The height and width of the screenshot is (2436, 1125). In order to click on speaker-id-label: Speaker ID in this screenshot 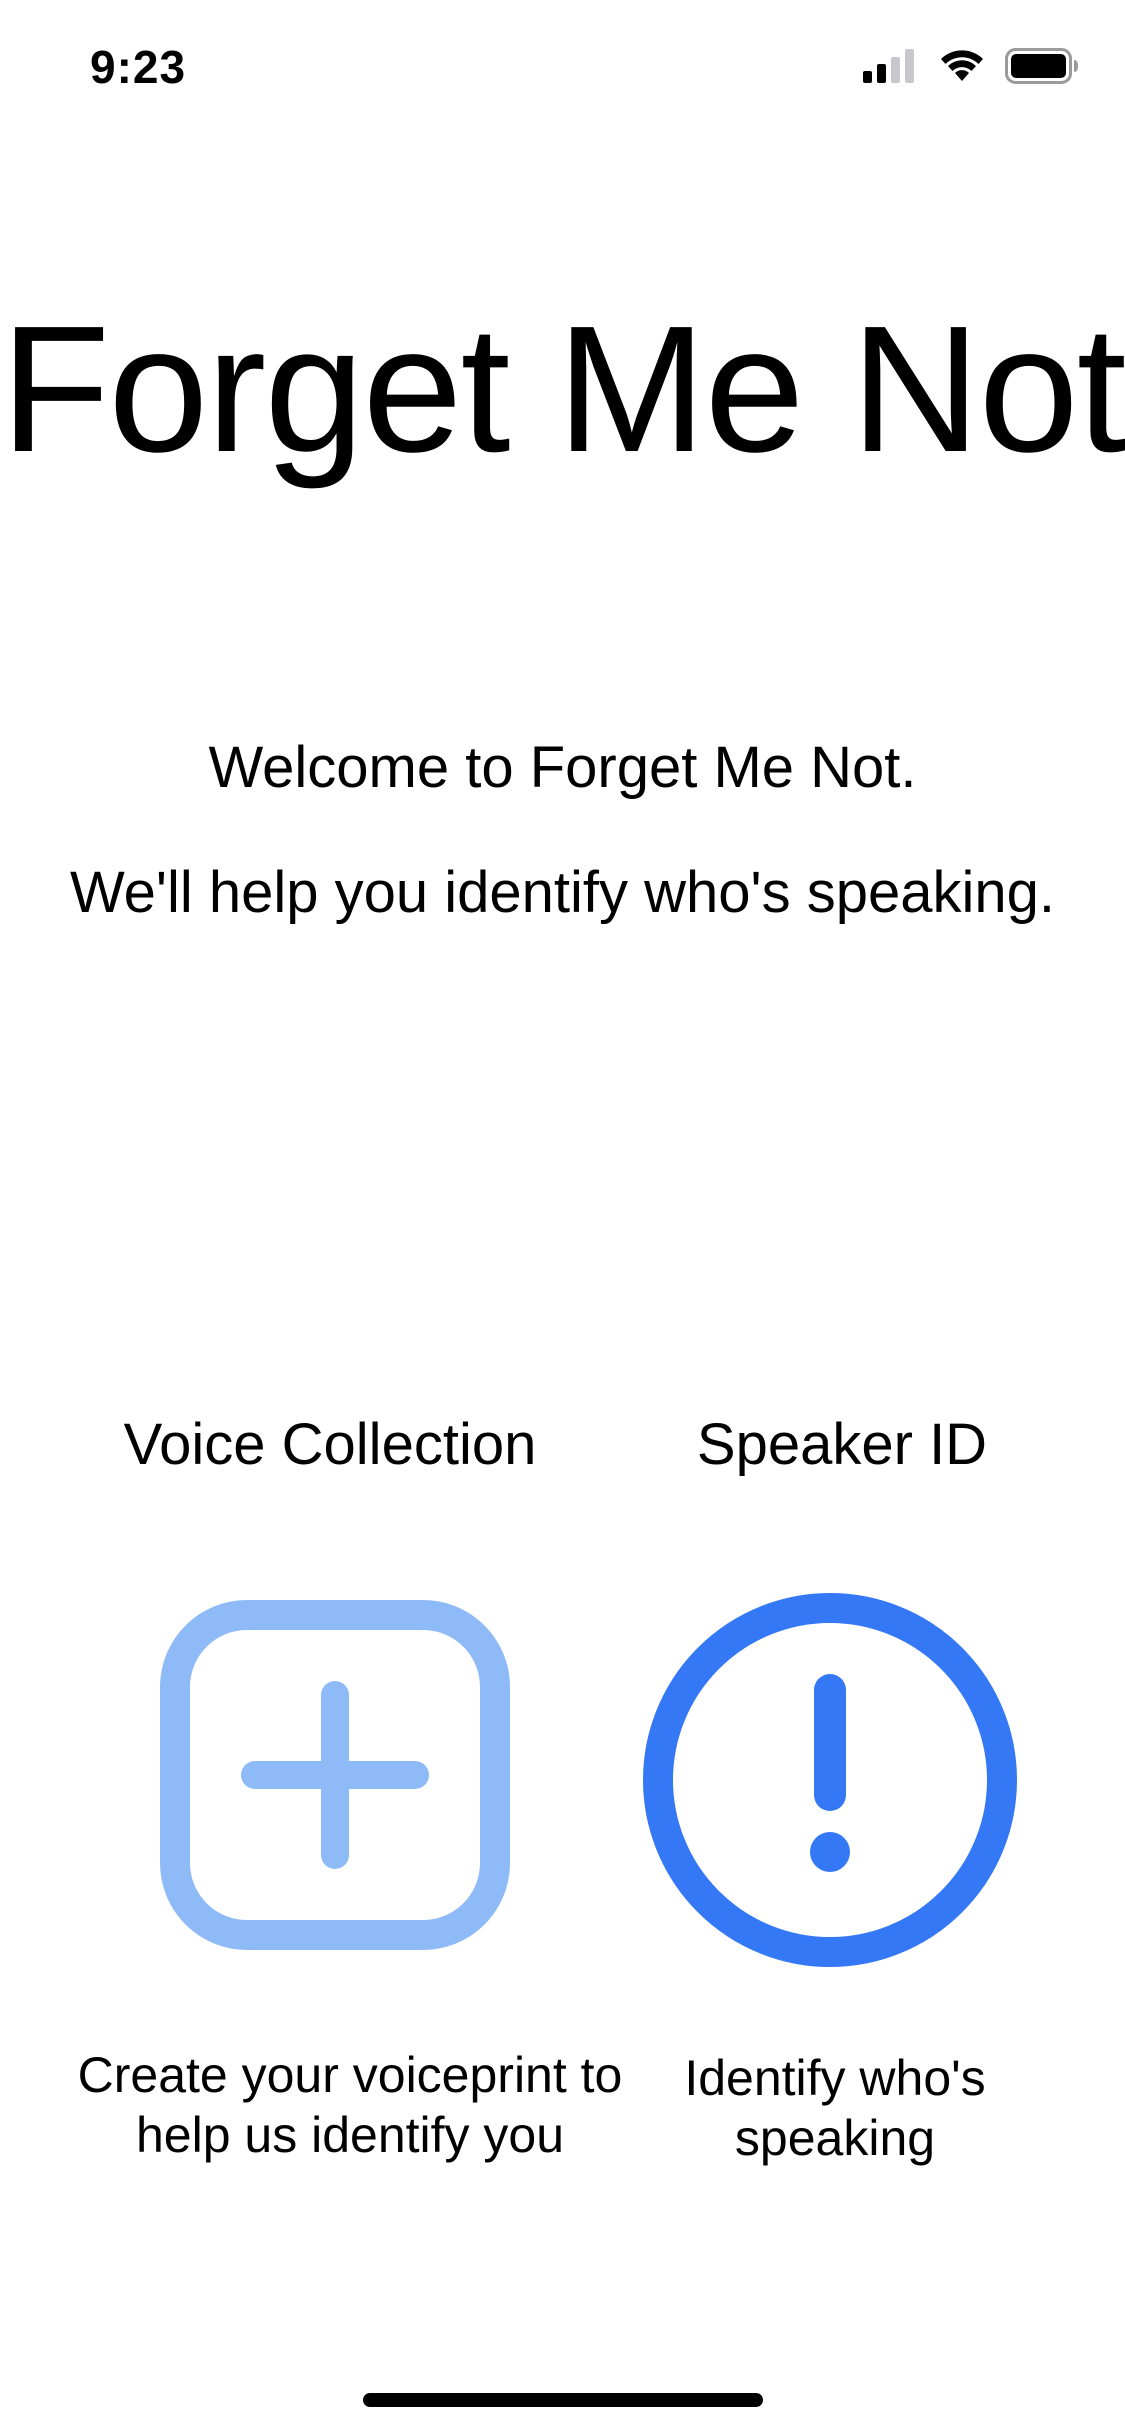, I will do `click(842, 1444)`.